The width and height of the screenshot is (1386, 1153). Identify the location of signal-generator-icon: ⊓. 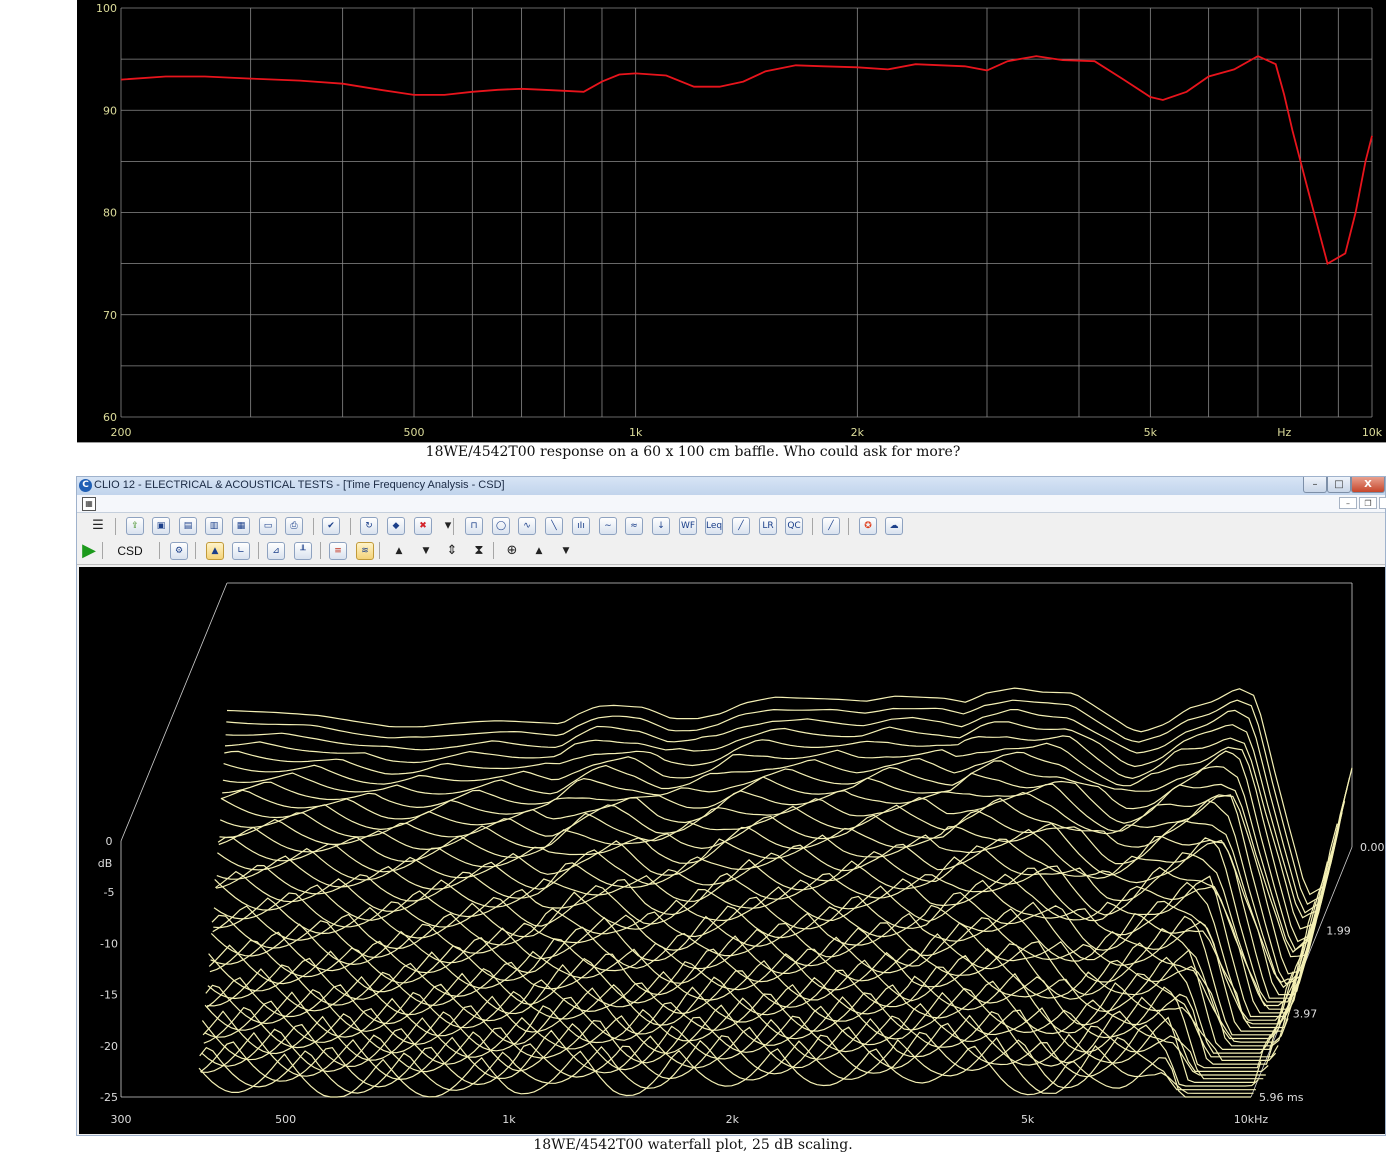
(474, 526).